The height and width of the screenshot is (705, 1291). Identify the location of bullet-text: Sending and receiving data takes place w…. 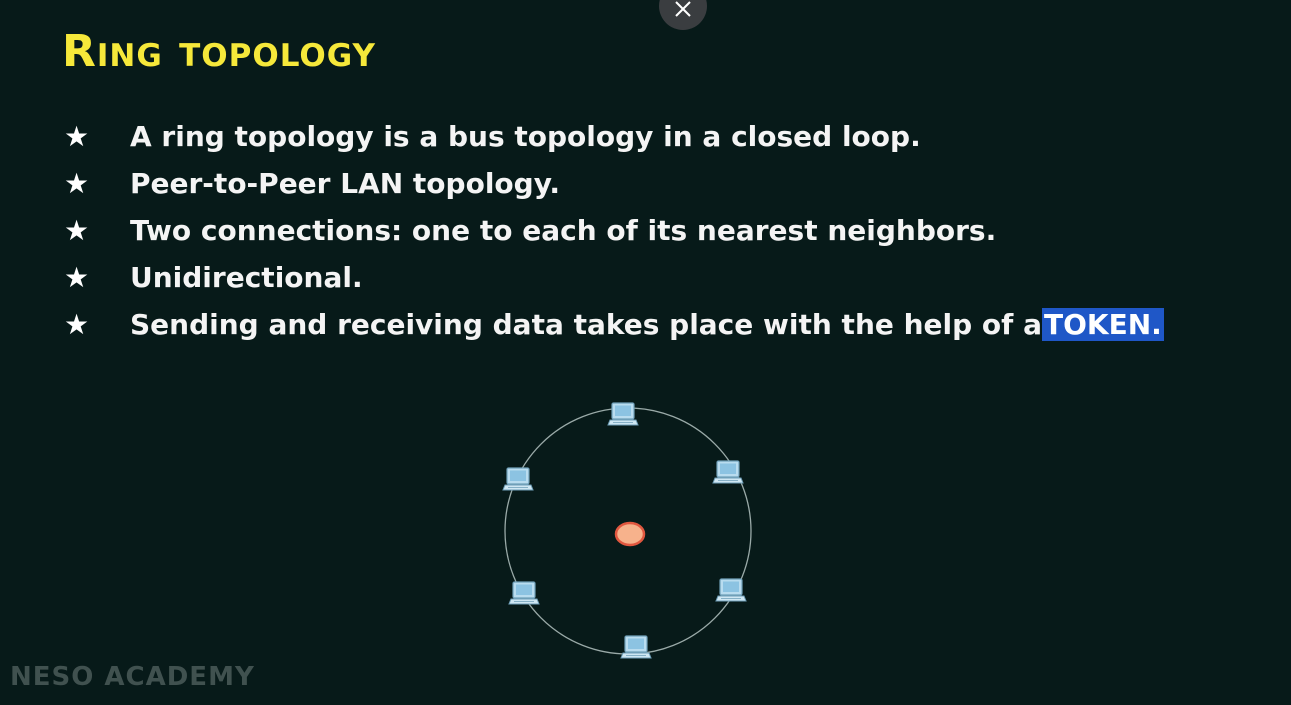
(586, 324).